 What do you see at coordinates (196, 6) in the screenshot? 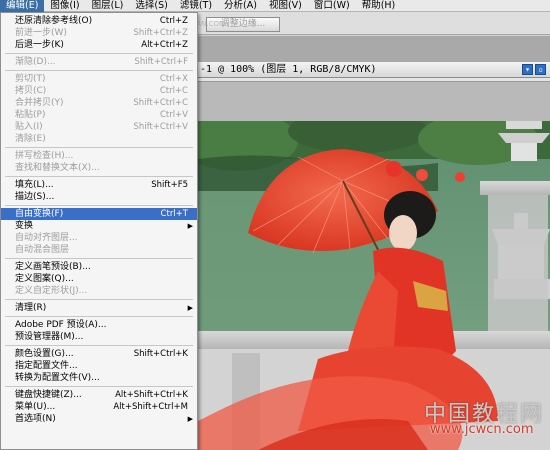
I see `menubar-item-4: 滤镜(T)` at bounding box center [196, 6].